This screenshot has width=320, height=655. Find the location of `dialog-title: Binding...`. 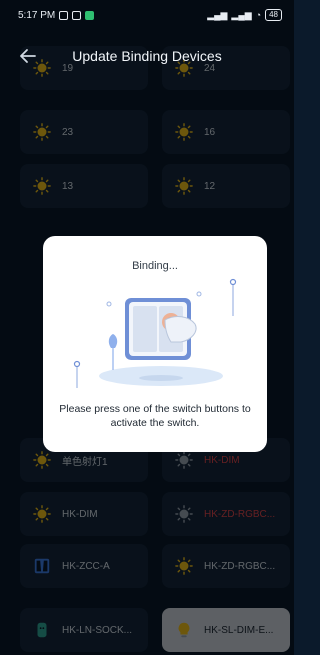

dialog-title: Binding... is located at coordinates (155, 266).